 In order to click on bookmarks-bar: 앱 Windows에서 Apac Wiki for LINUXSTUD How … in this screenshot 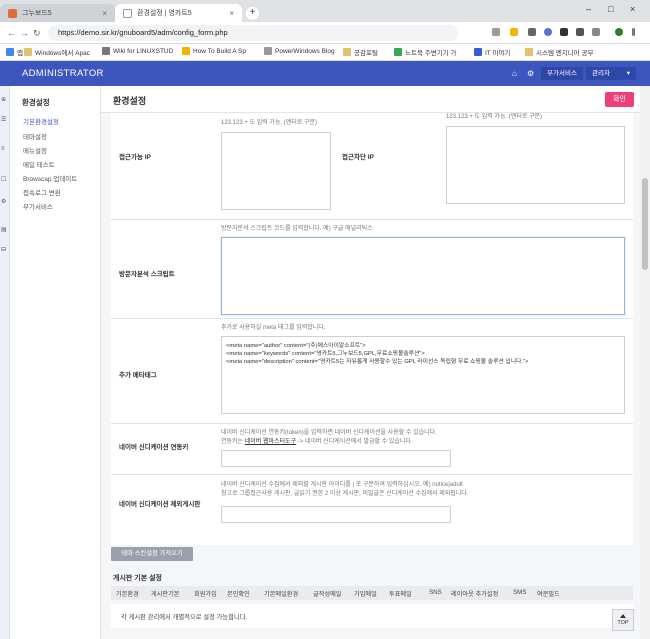, I will do `click(325, 52)`.